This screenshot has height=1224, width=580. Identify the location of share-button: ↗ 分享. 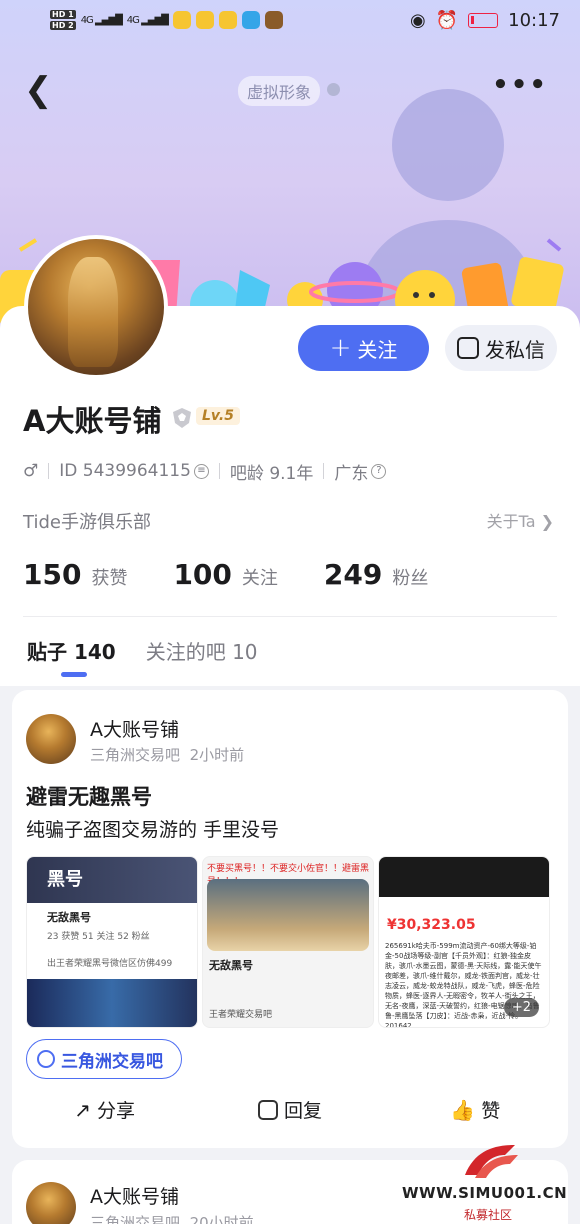
(104, 1109).